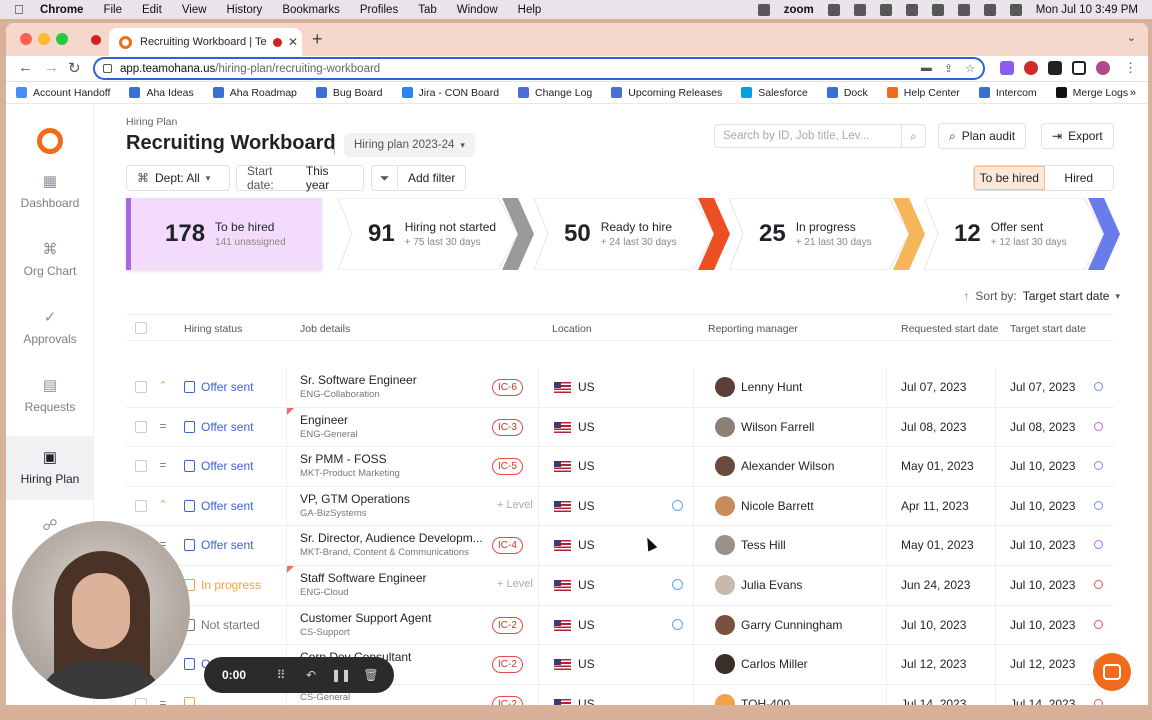  Describe the element at coordinates (1007, 93) in the screenshot. I see `bookmark-item: Intercom` at that location.